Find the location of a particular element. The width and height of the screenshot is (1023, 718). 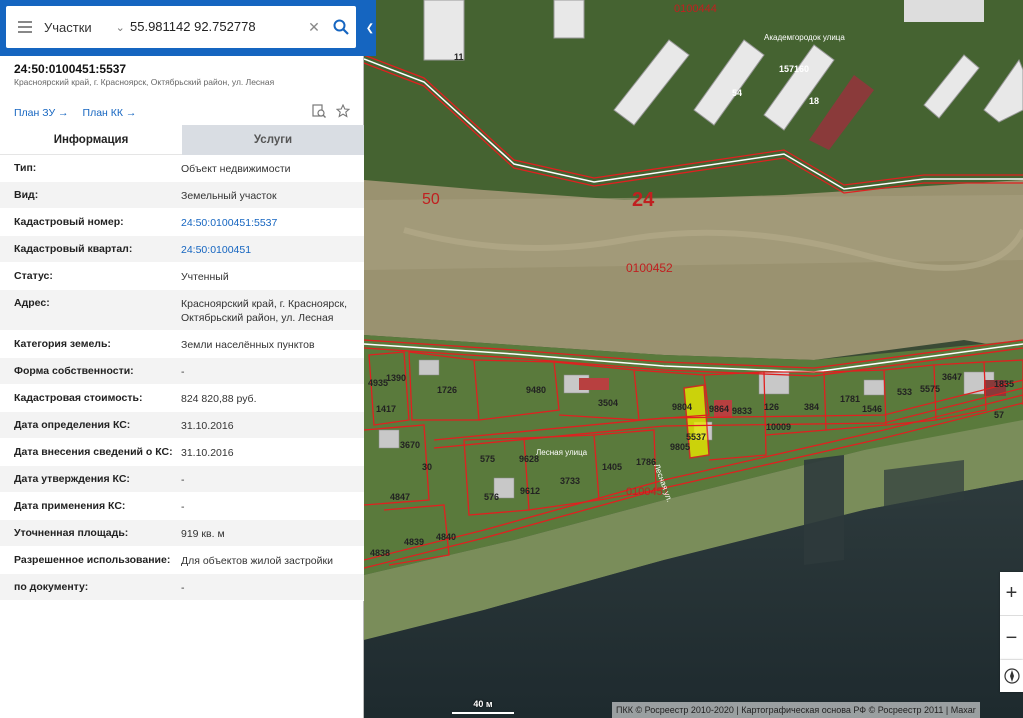

scale-line is located at coordinates (483, 713).